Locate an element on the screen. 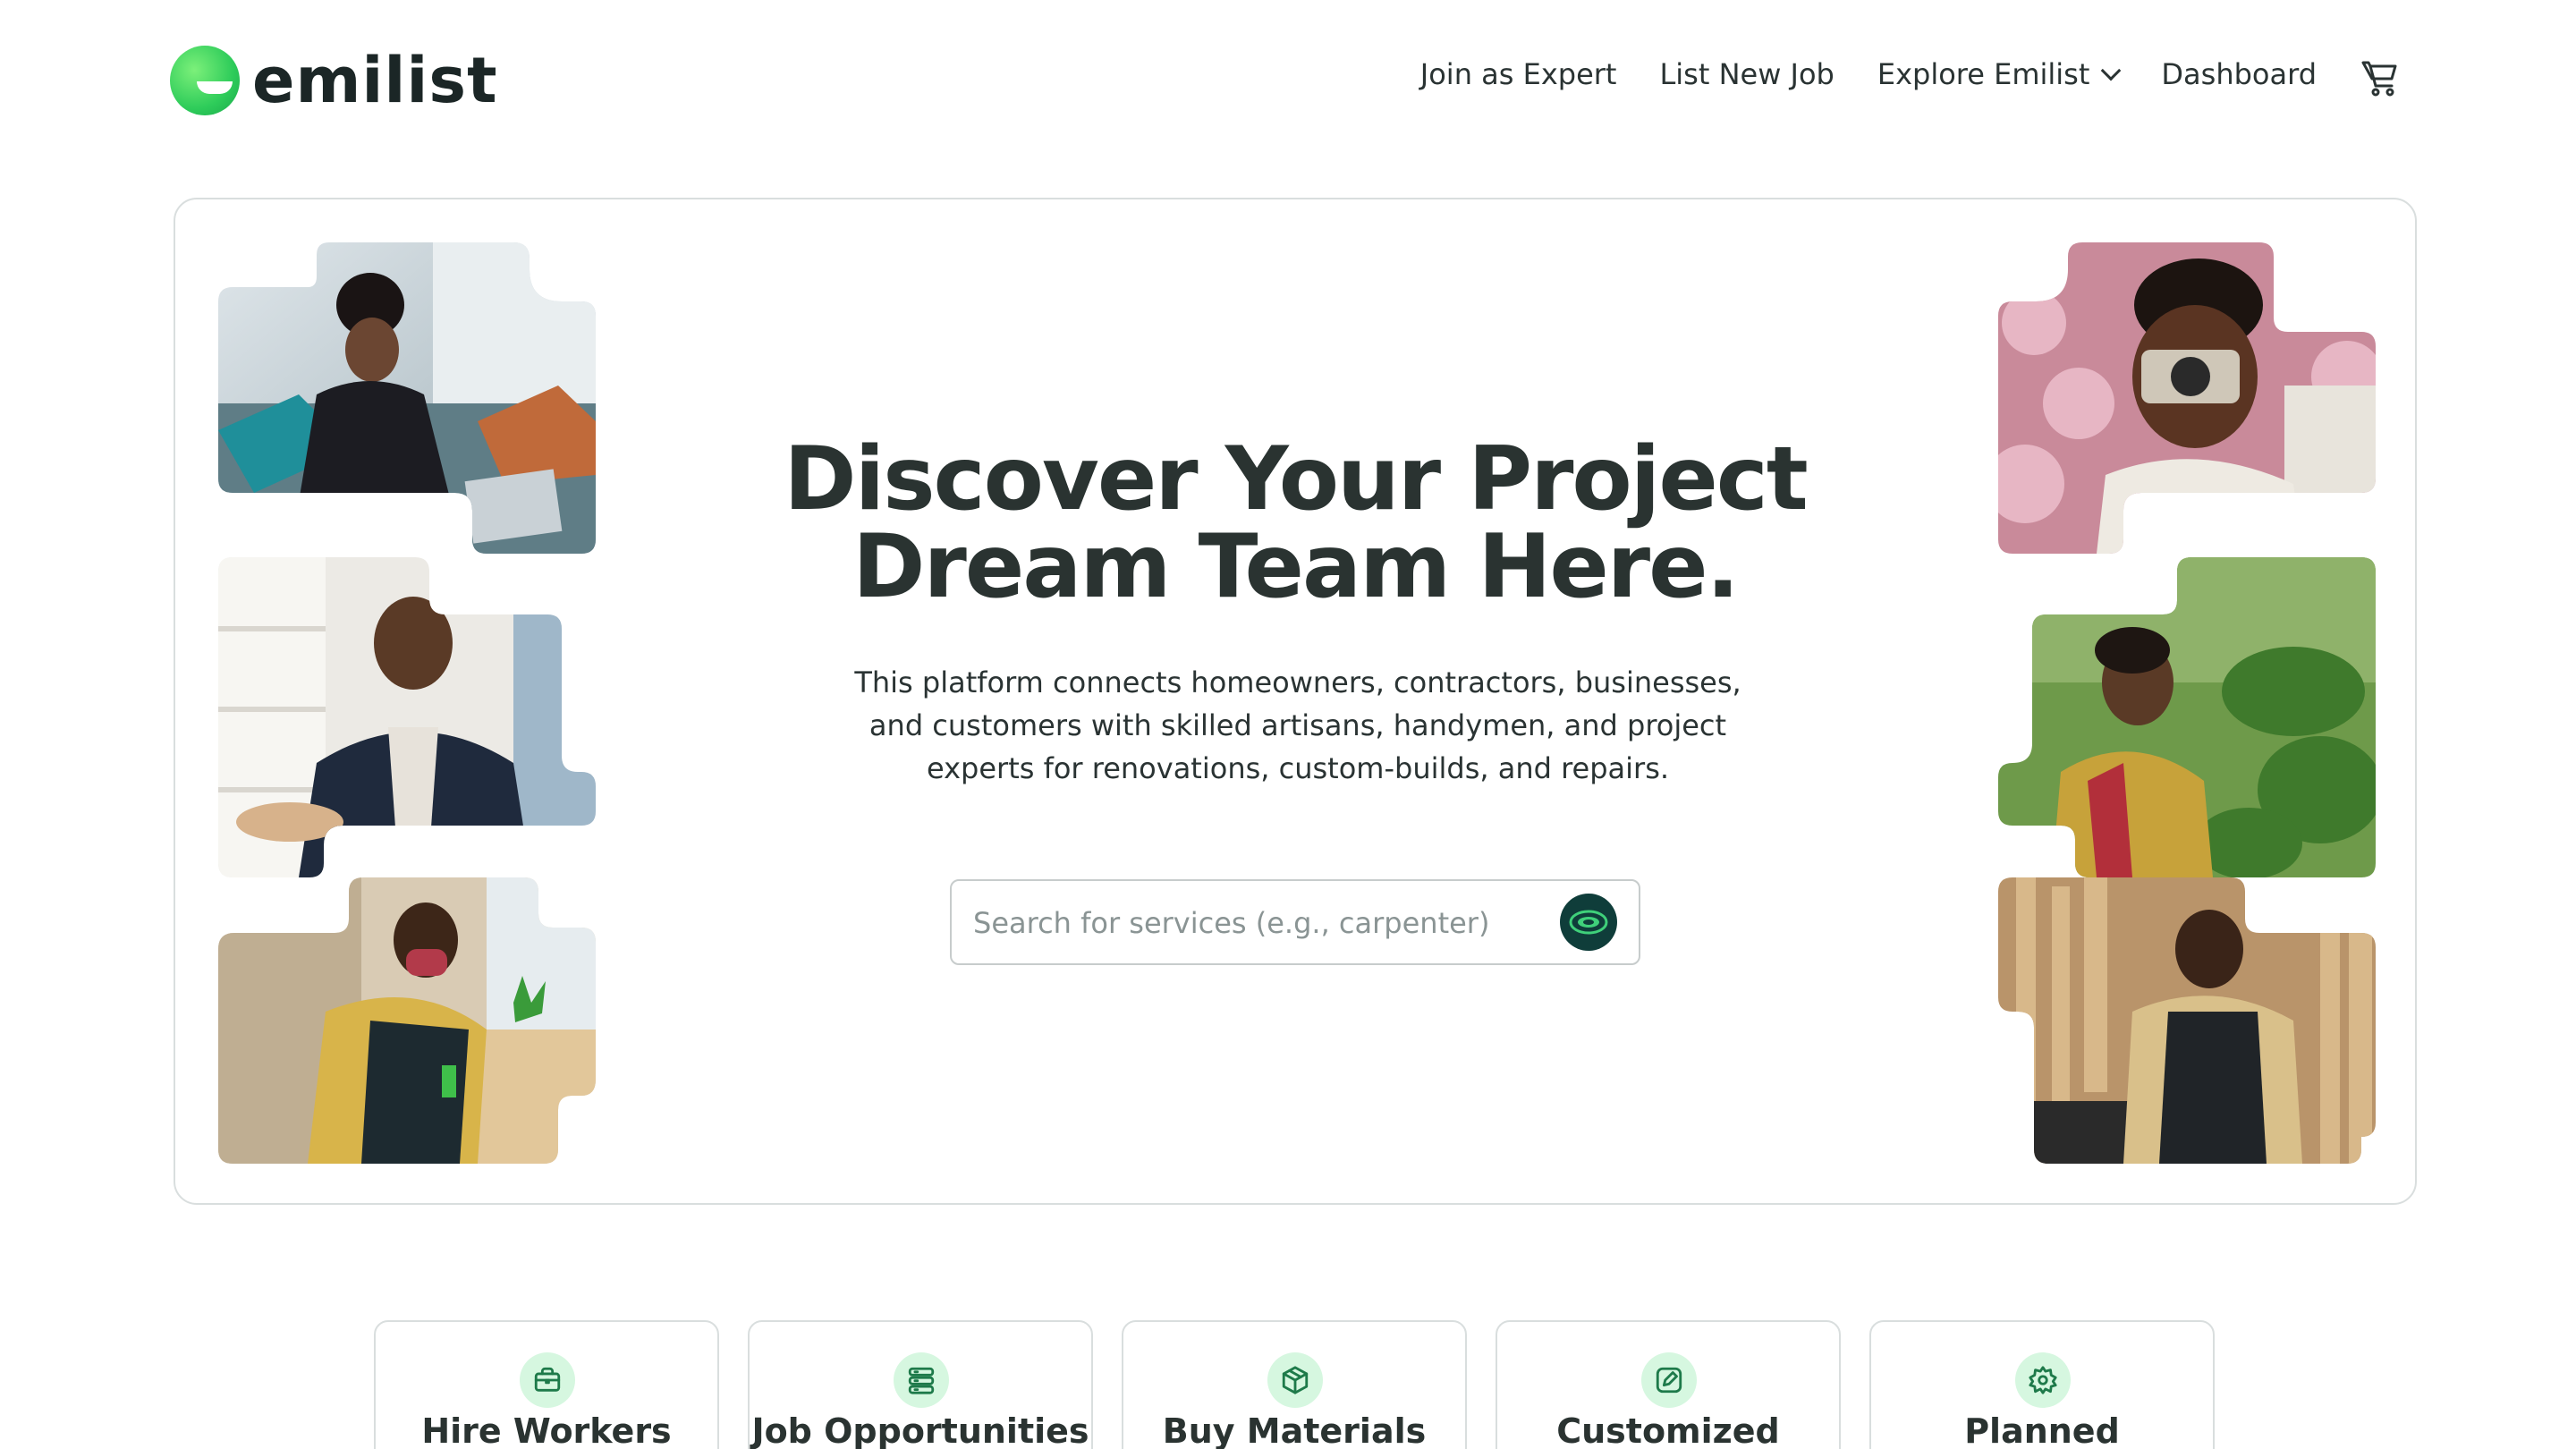 This screenshot has width=2576, height=1449. hero-photo-carpenter is located at coordinates (2187, 1020).